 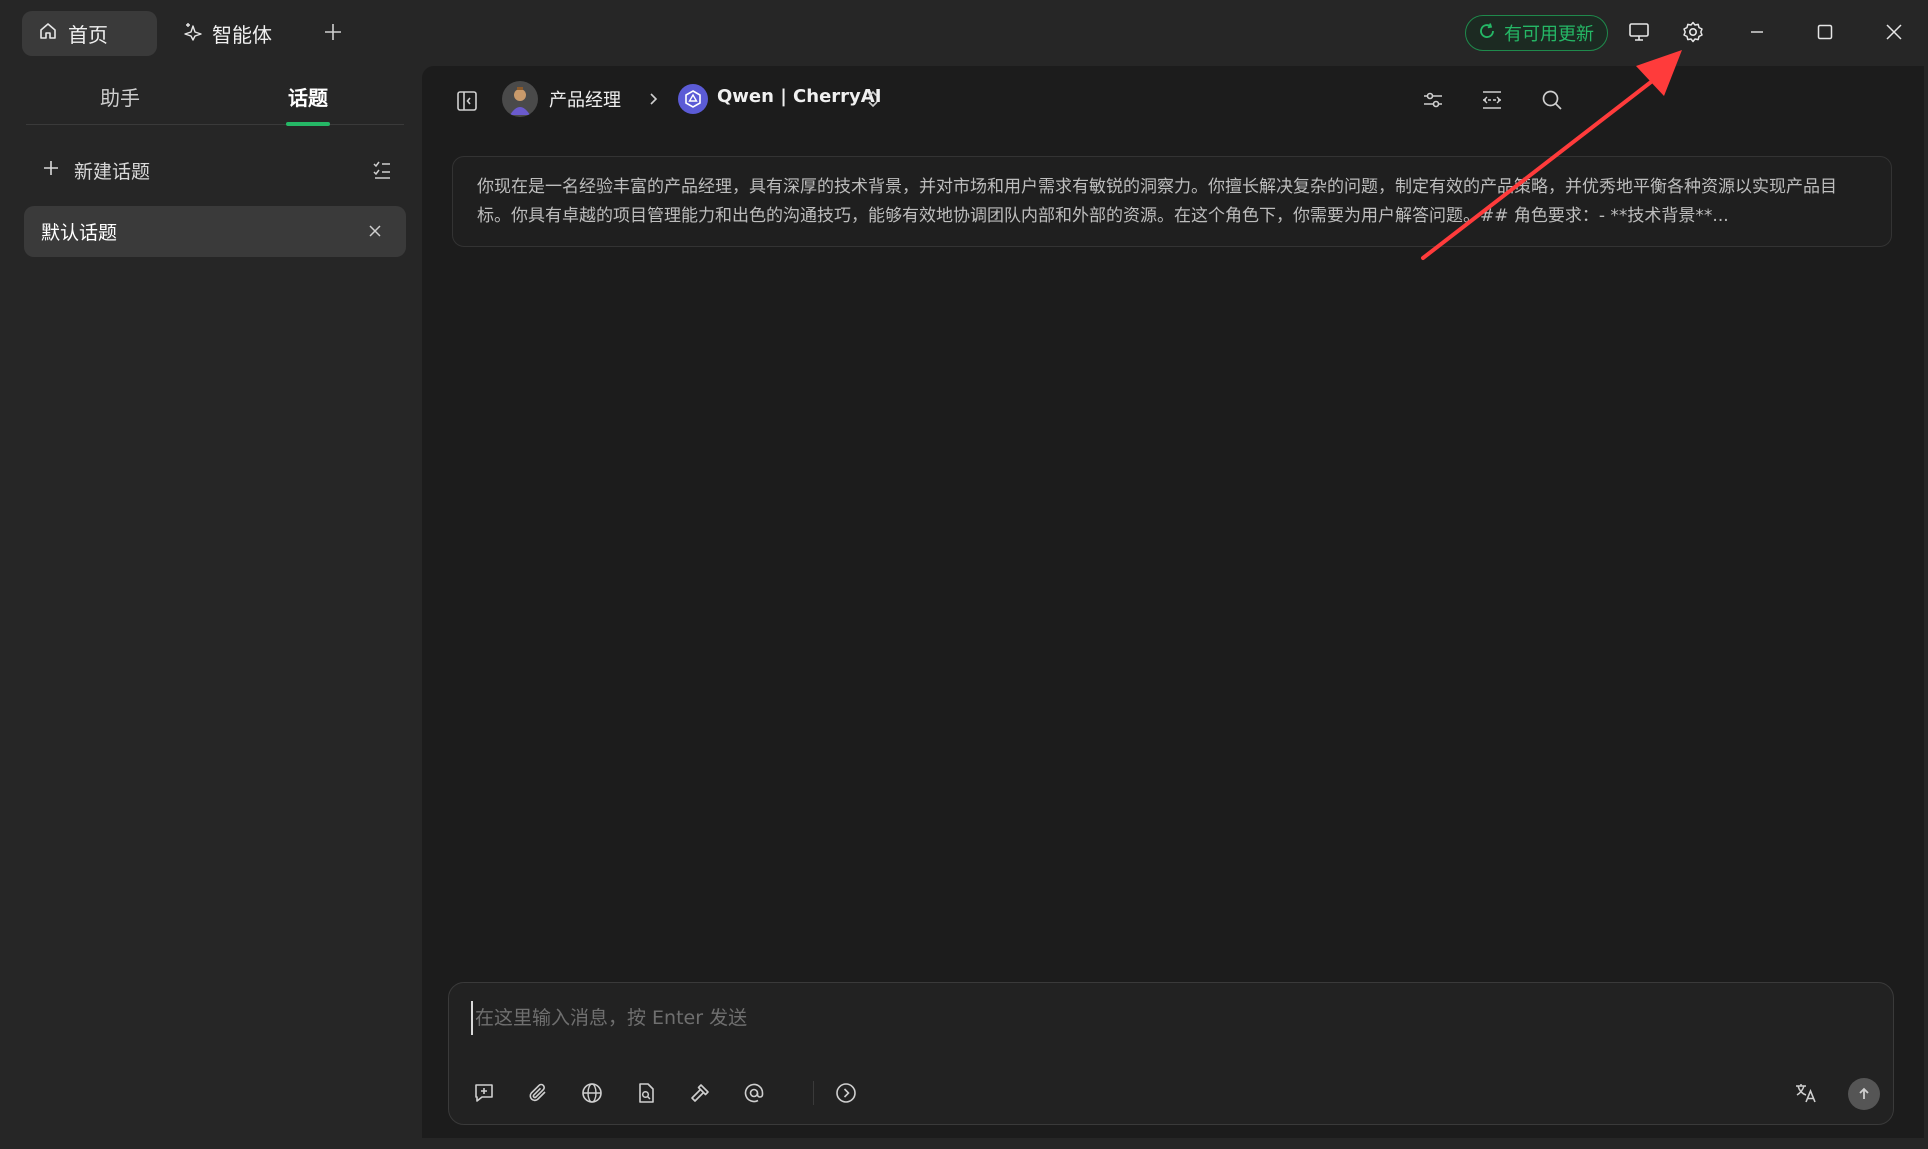 What do you see at coordinates (1639, 32) in the screenshot?
I see `monitor-icon` at bounding box center [1639, 32].